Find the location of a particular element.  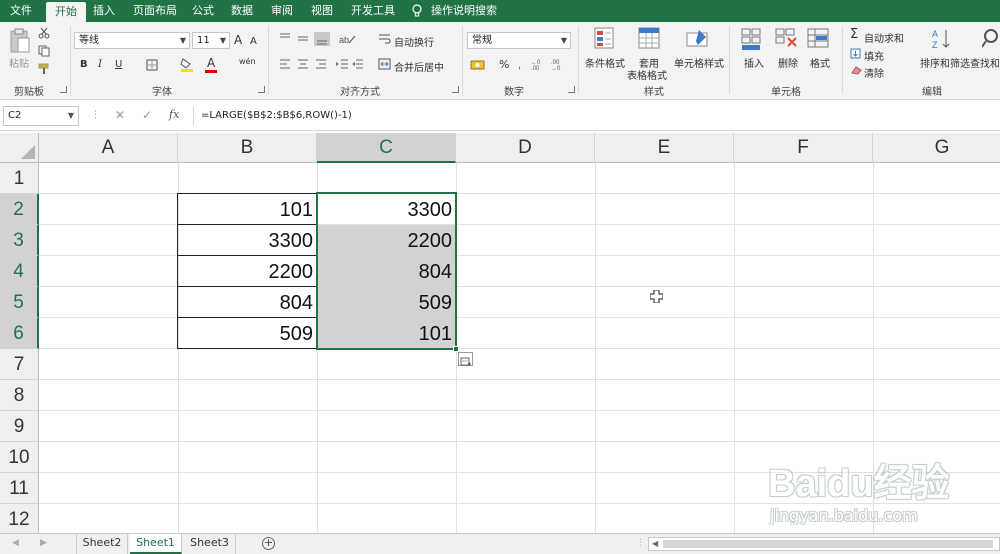

decimal-icons: ←0.00 .00→0 is located at coordinates (550, 64).